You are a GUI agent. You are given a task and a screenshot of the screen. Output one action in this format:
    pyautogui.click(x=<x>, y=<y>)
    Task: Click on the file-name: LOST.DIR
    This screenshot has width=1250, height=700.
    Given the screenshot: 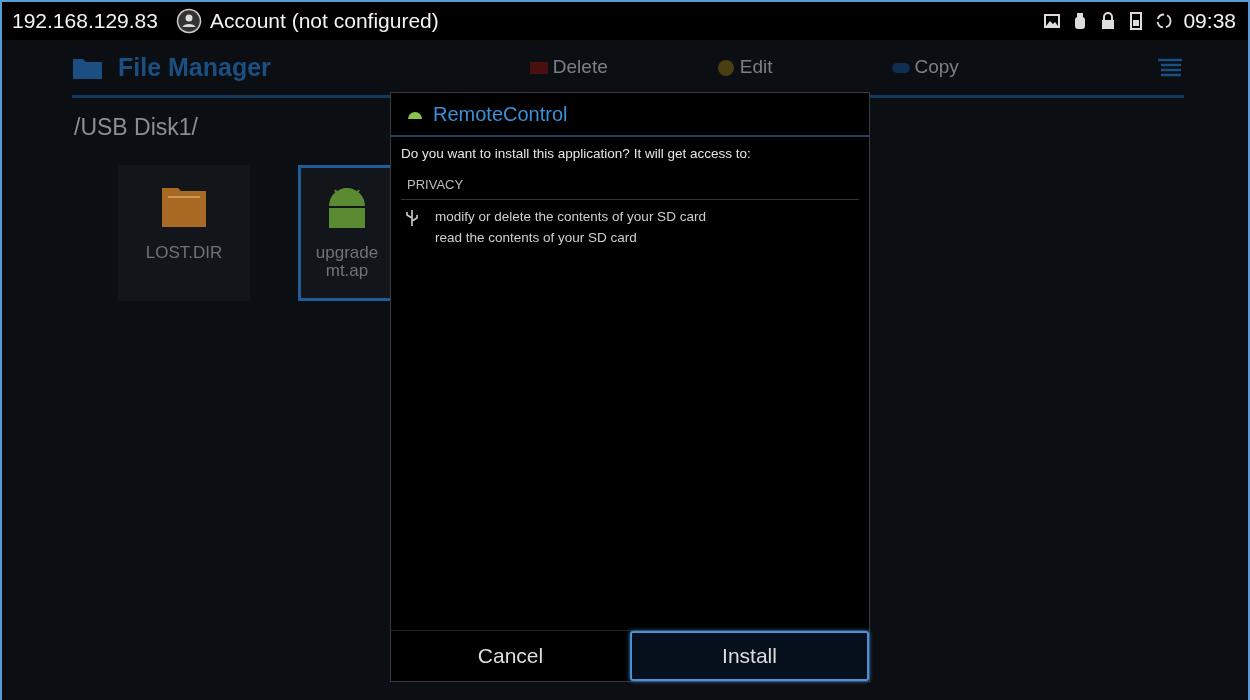 What is the action you would take?
    pyautogui.click(x=184, y=253)
    